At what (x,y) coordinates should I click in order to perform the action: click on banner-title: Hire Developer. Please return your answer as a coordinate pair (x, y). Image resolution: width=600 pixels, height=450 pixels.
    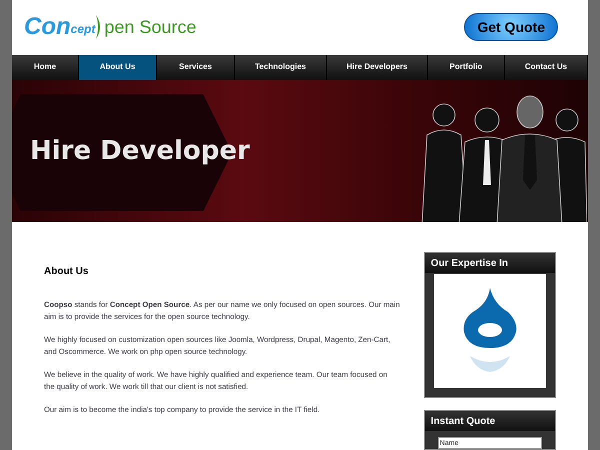
    Looking at the image, I should click on (140, 151).